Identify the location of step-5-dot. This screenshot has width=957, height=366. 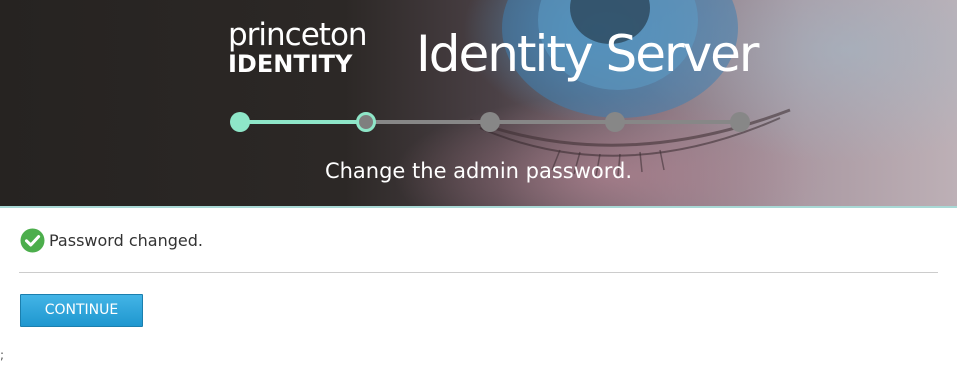
(740, 122).